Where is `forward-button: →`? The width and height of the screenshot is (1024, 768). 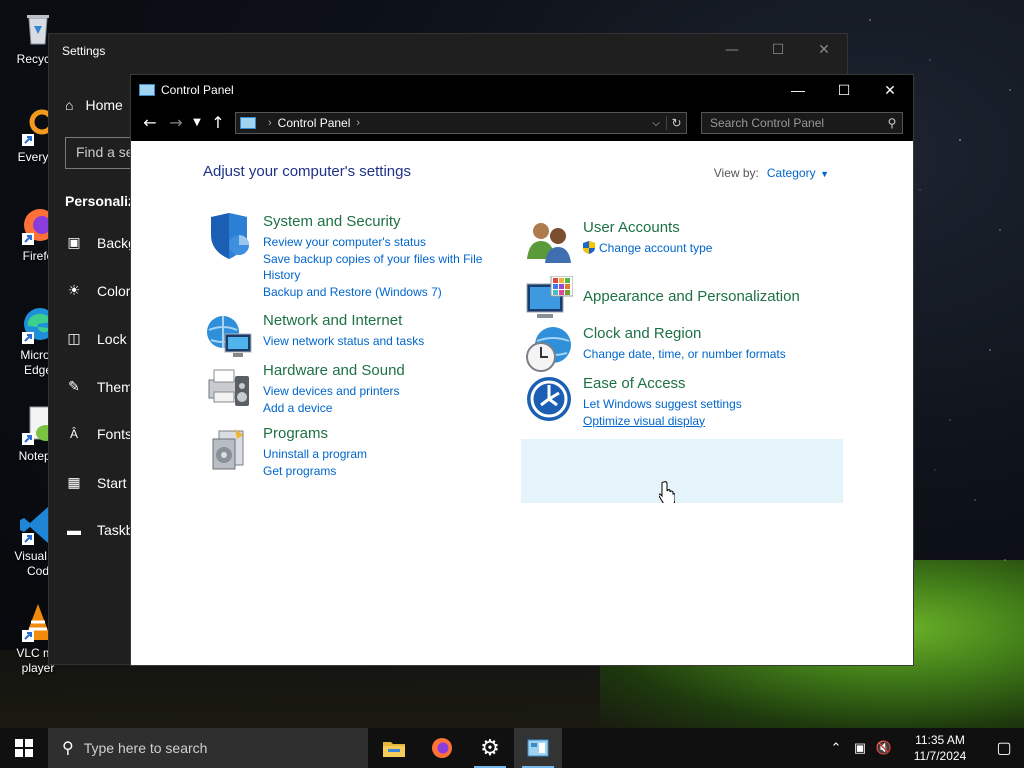
forward-button: → is located at coordinates (176, 123).